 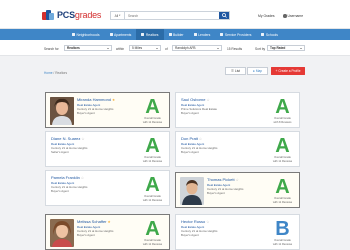 I want to click on list-view-button: ☰ List, so click(x=235, y=71).